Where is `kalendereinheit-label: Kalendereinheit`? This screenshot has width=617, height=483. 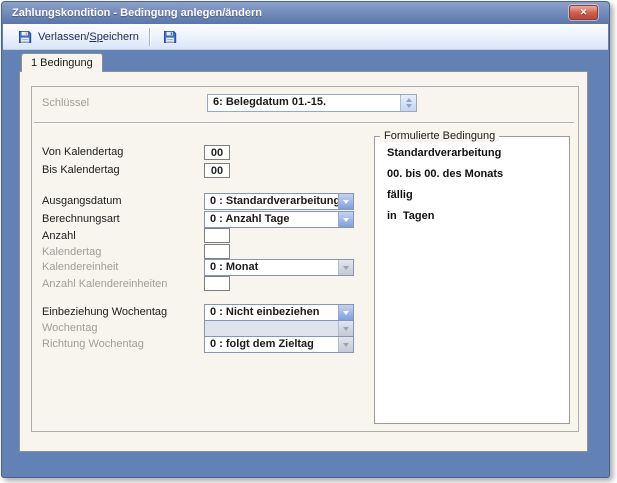
kalendereinheit-label: Kalendereinheit is located at coordinates (80, 267).